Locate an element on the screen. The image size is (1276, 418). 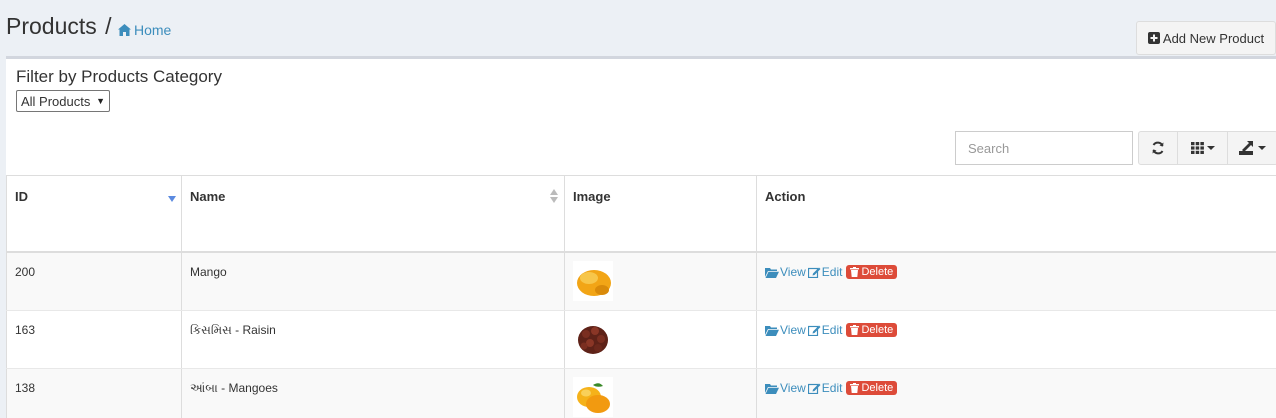
page-title-text: Products is located at coordinates (51, 26).